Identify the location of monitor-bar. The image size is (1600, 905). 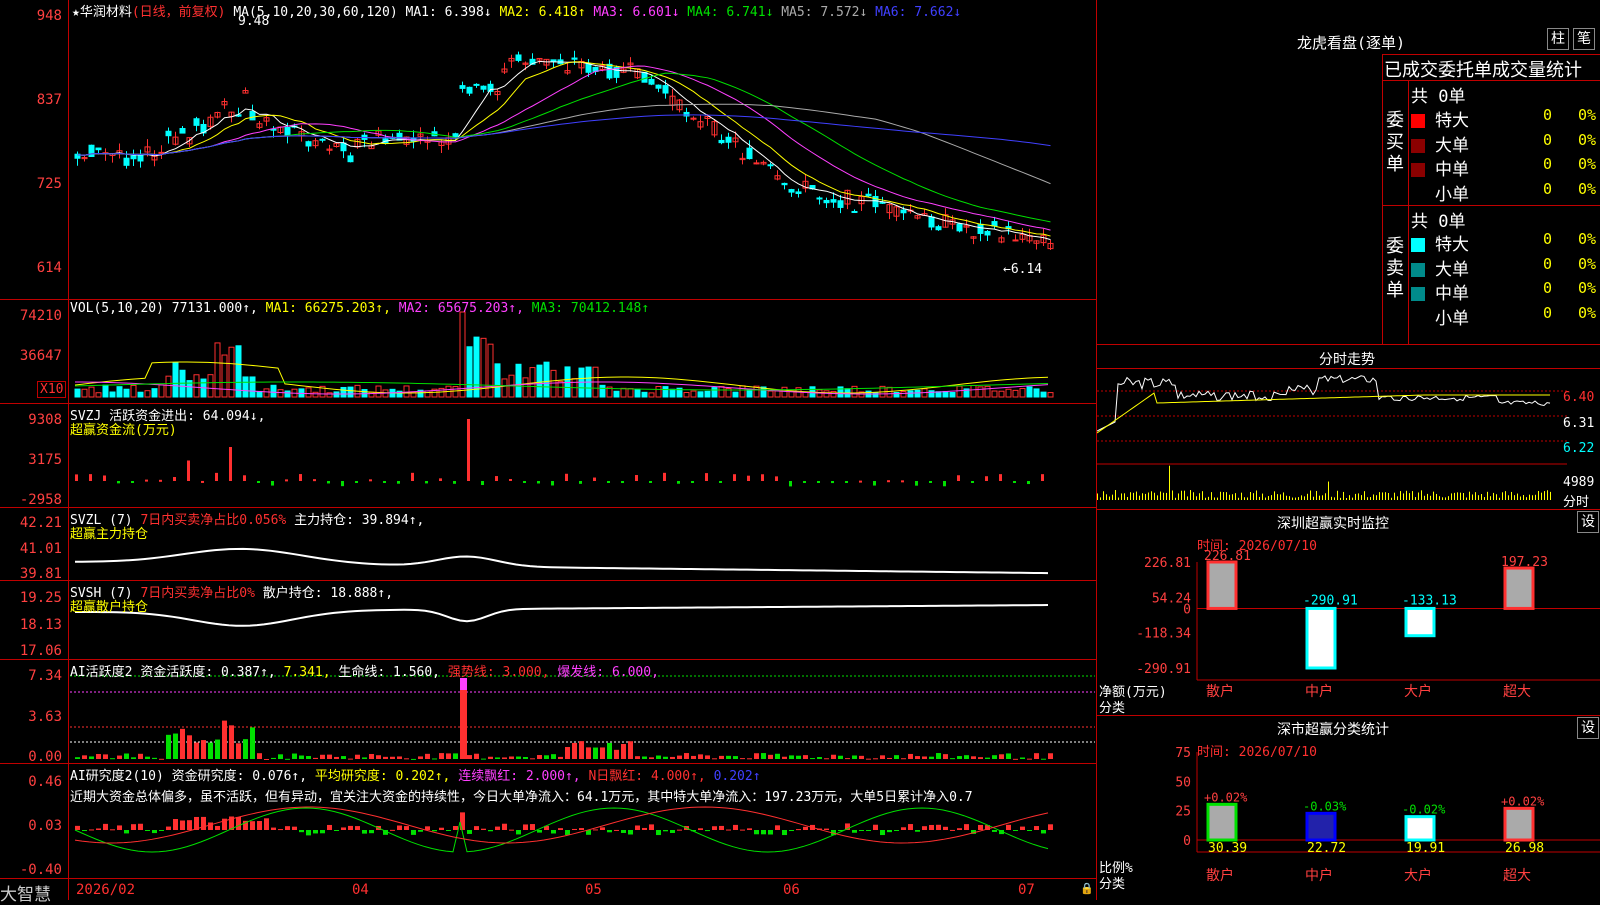
(1321, 638).